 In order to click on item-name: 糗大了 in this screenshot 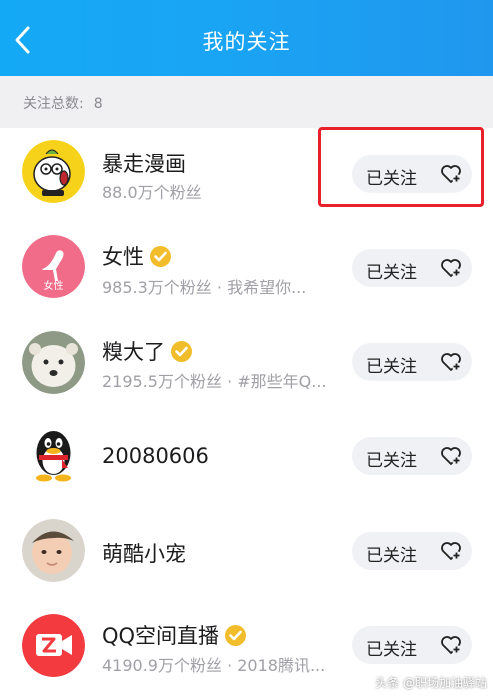, I will do `click(147, 351)`.